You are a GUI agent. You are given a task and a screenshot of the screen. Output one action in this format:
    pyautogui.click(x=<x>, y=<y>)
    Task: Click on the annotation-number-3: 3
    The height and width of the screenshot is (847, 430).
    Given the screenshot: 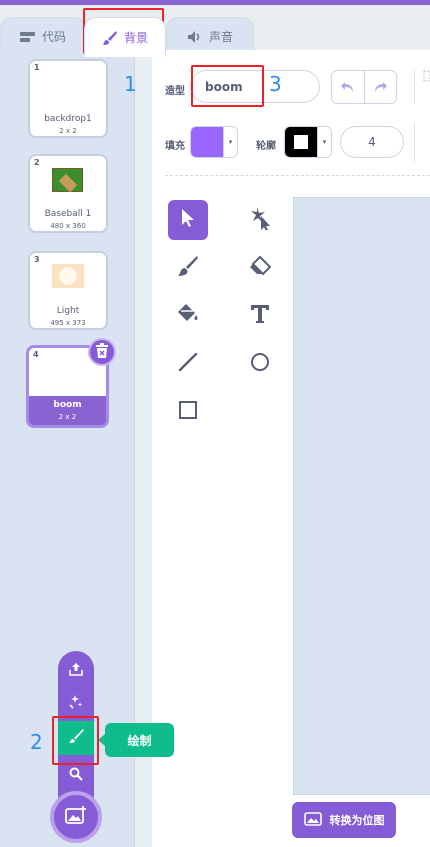 What is the action you would take?
    pyautogui.click(x=275, y=84)
    